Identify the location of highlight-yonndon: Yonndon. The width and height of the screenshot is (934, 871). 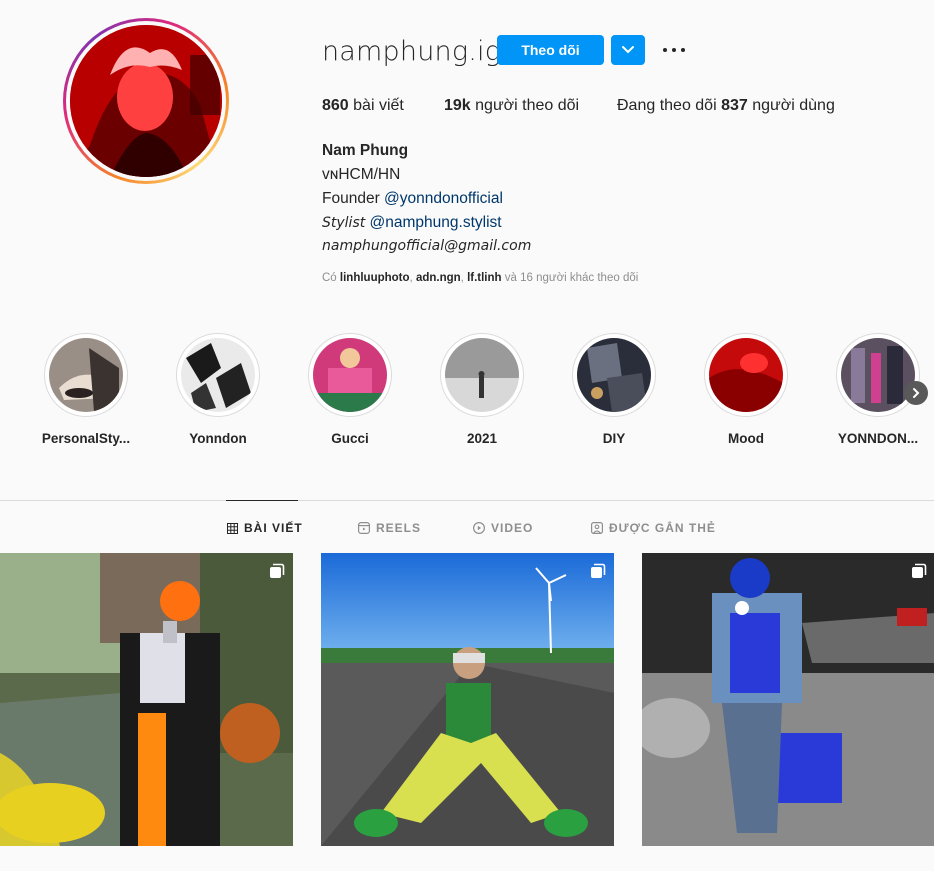
(218, 389).